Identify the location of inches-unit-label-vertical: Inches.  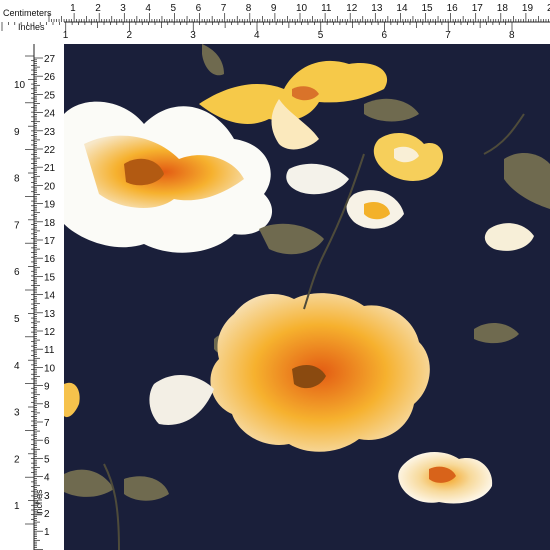
(39, 502).